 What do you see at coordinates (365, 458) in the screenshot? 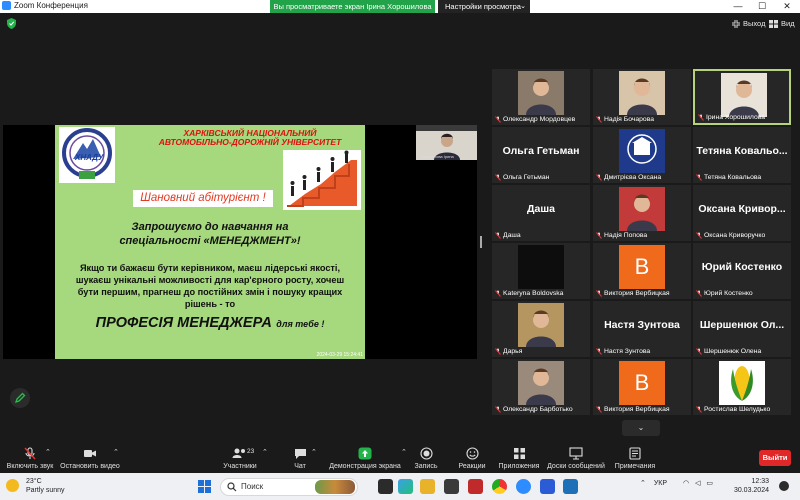
I see `share-screen-button: Демонстрация экрана` at bounding box center [365, 458].